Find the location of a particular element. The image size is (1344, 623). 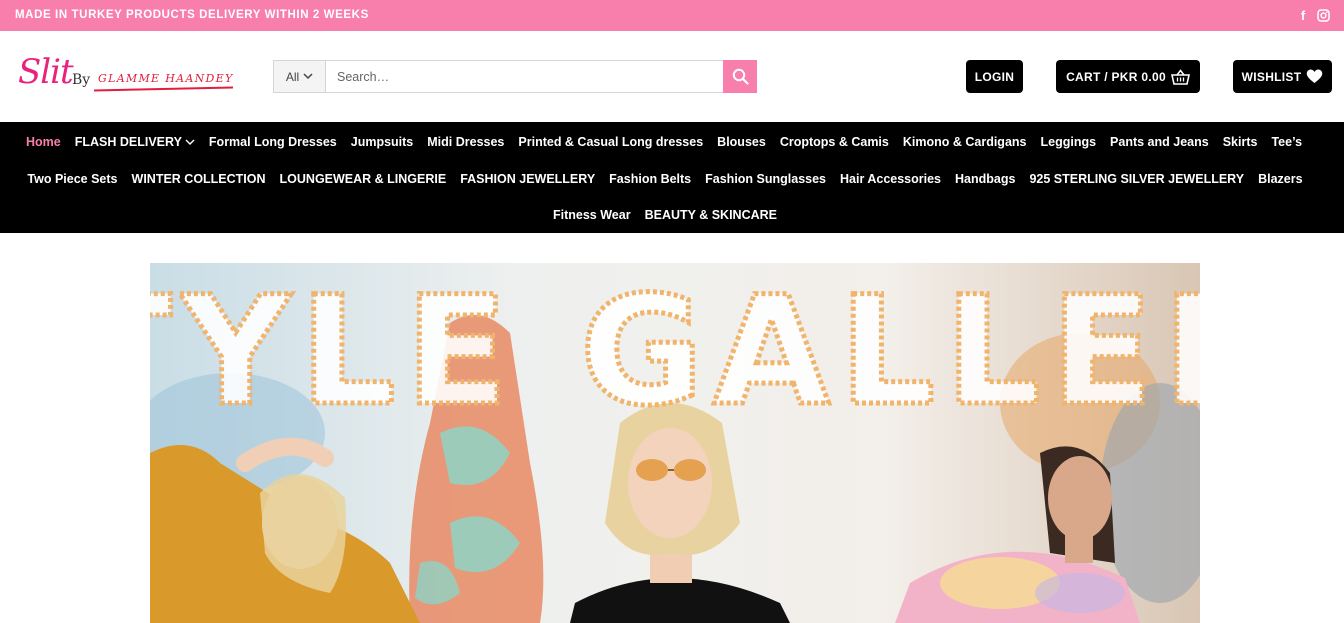

search-button is located at coordinates (740, 76).